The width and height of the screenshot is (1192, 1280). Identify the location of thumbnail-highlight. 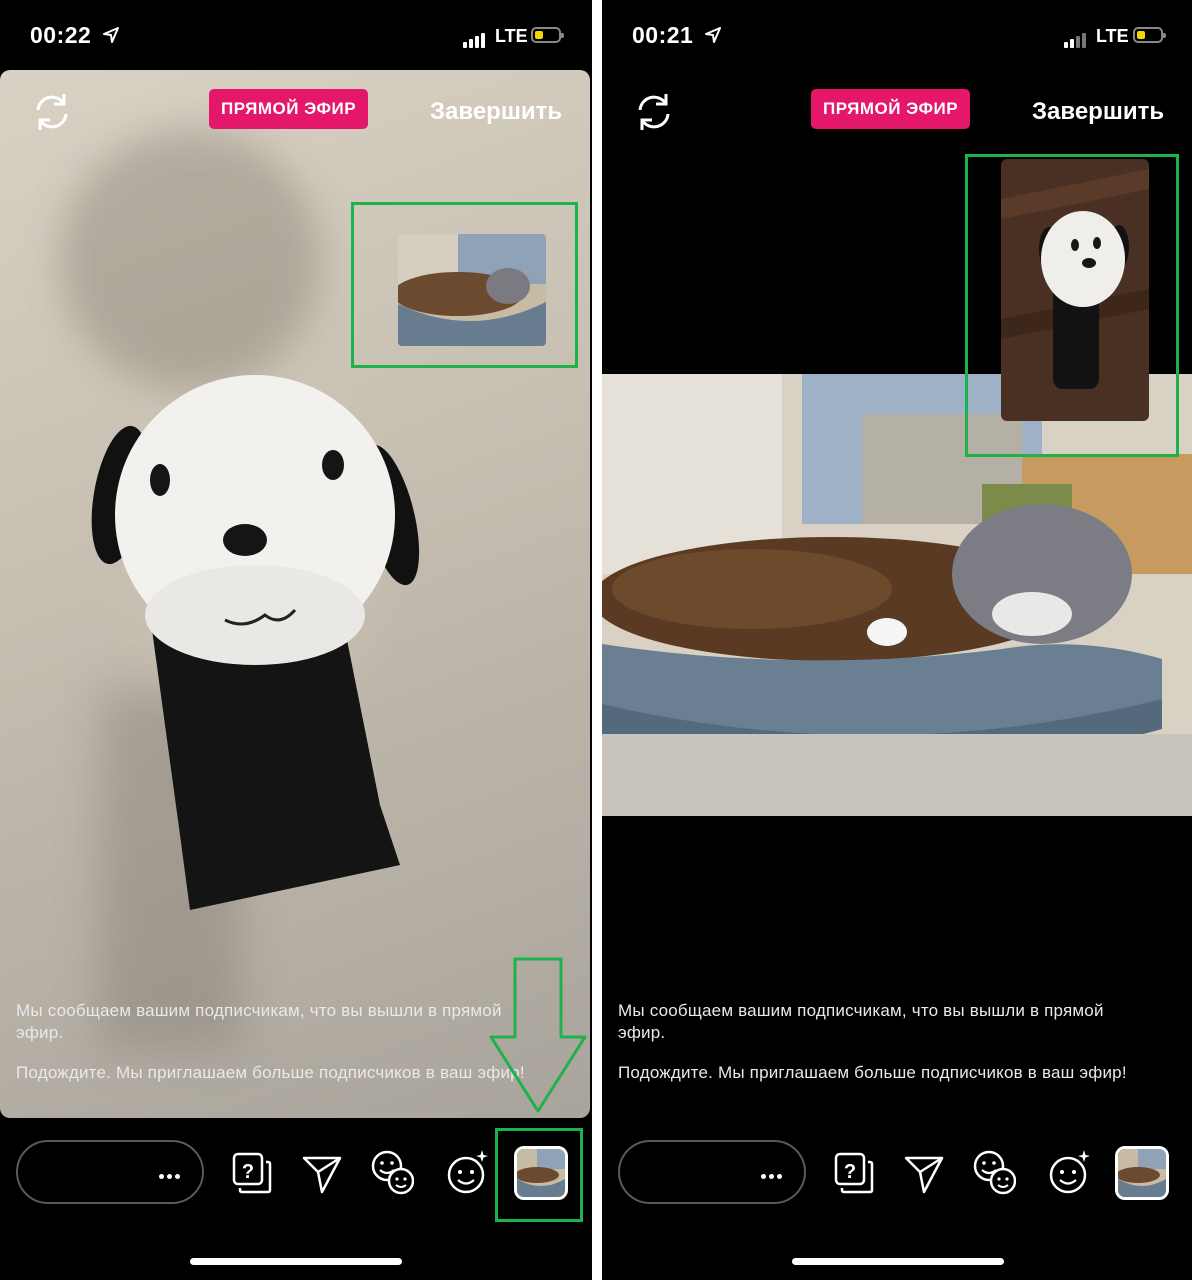
(539, 1175).